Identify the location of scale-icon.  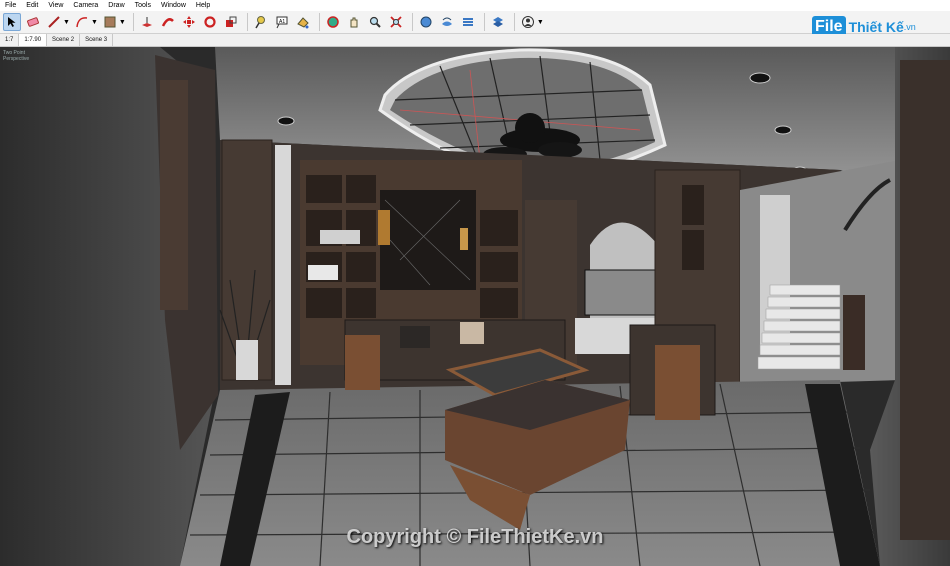
(231, 22).